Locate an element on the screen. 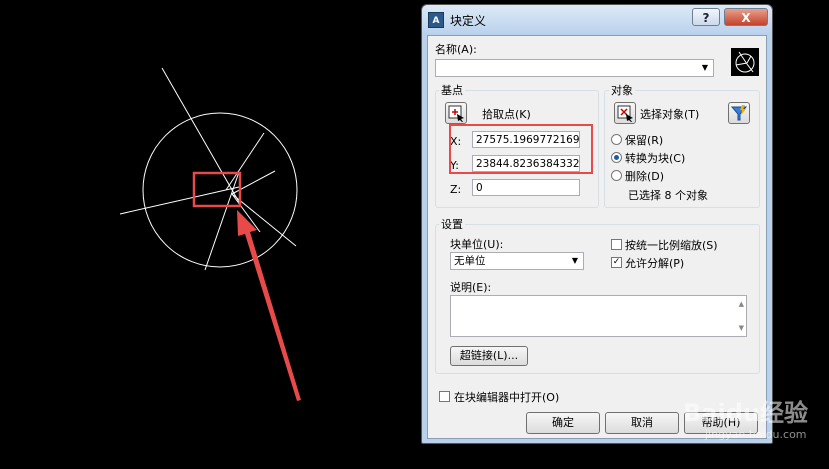 The image size is (829, 469). dialog-title: 块定义 is located at coordinates (468, 21).